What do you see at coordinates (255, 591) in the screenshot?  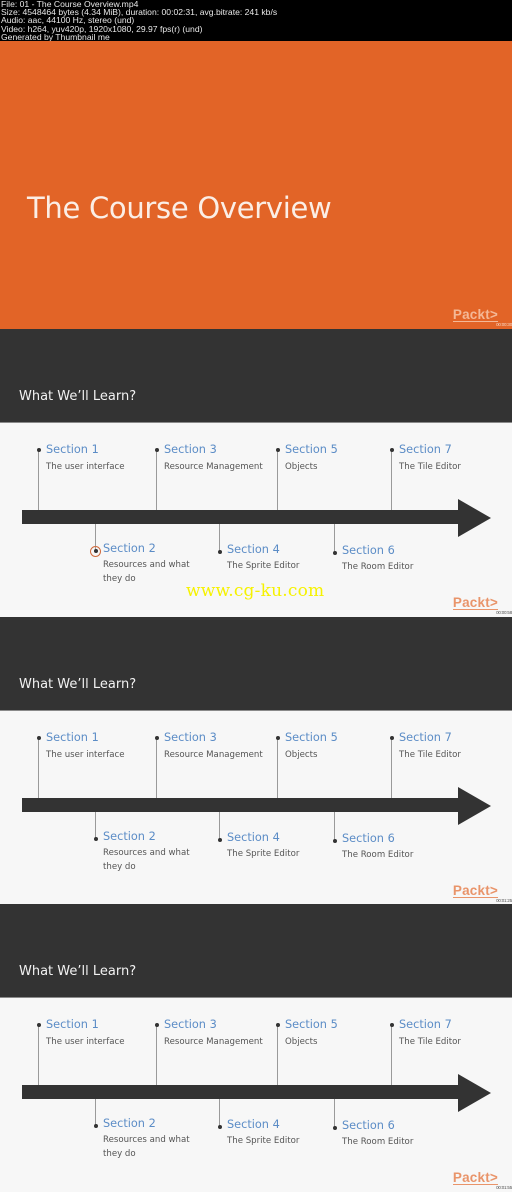 I see `watermark: www.cg-ku.com` at bounding box center [255, 591].